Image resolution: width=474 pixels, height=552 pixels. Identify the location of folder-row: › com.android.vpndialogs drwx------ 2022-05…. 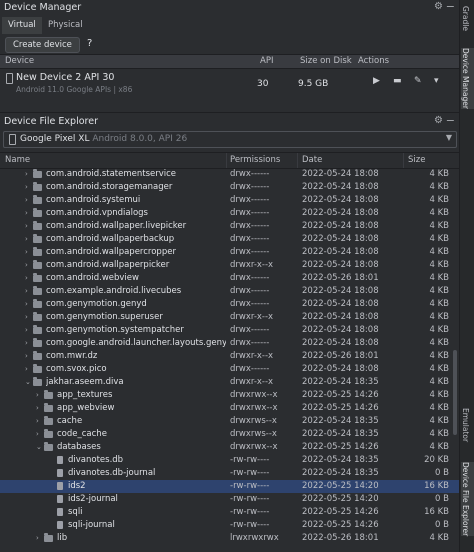
(229, 213).